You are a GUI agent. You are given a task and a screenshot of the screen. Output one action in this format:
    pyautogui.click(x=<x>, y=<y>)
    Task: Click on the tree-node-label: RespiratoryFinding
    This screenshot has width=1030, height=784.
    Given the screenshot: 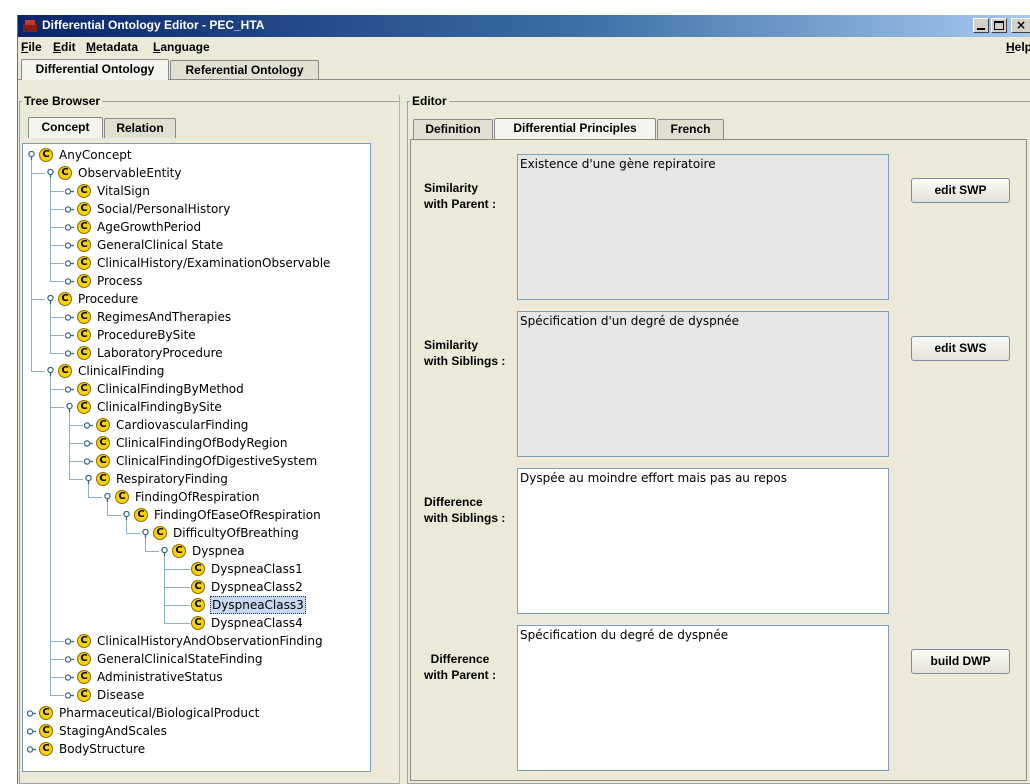 What is the action you would take?
    pyautogui.click(x=172, y=479)
    